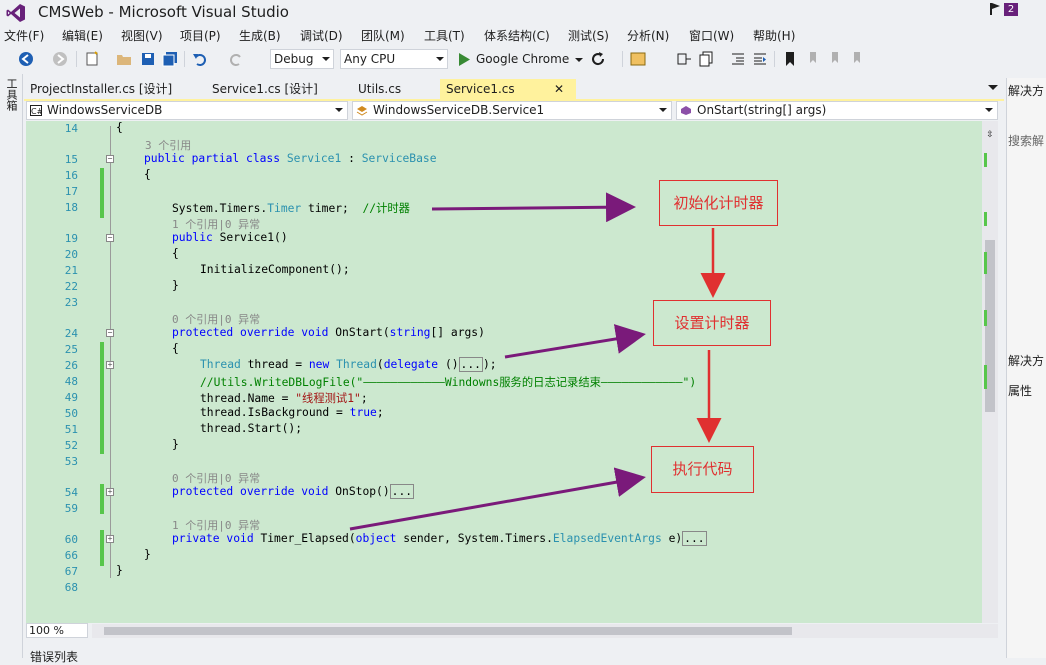 This screenshot has height=665, width=1046. Describe the element at coordinates (533, 207) in the screenshot. I see `arrow-to-init-timer` at that location.